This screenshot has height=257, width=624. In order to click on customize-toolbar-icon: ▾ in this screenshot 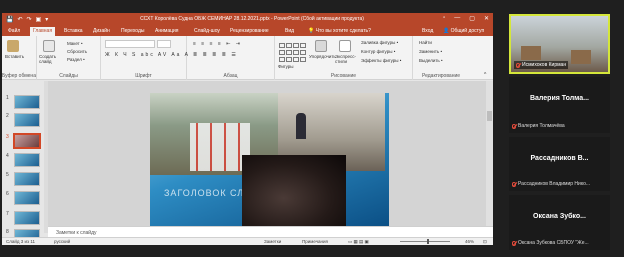, I will do `click(46, 19)`.